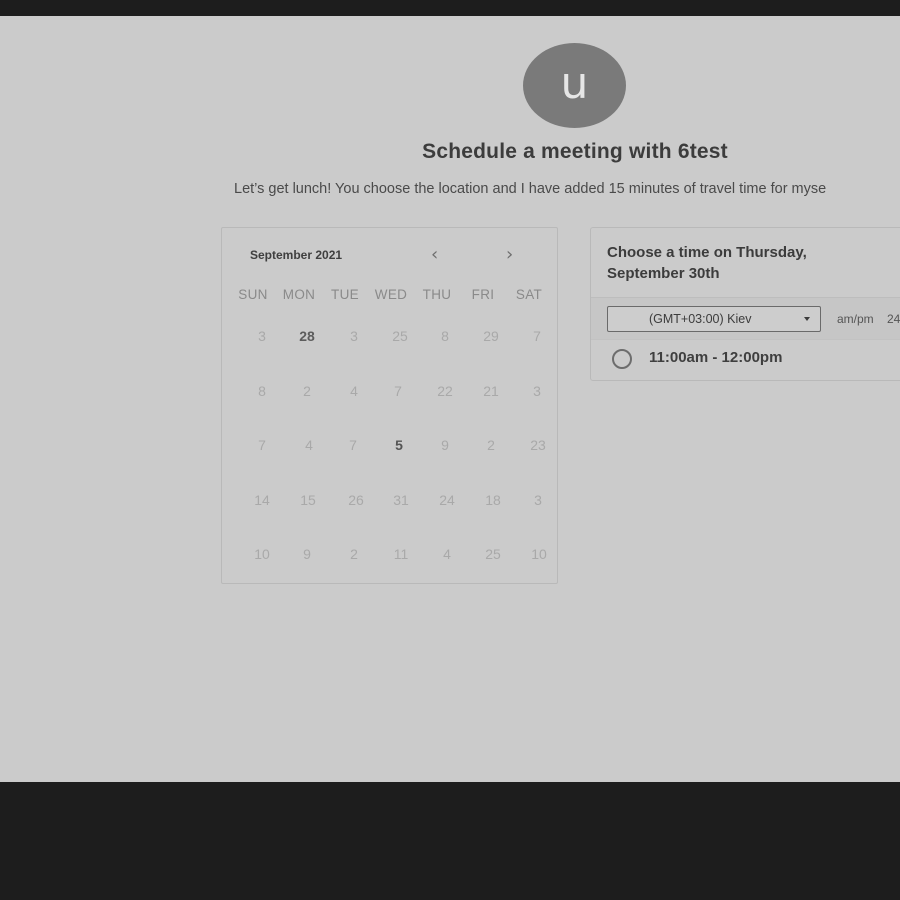 The height and width of the screenshot is (900, 900). What do you see at coordinates (575, 151) in the screenshot?
I see `page-title: Schedule a meeting with 6test` at bounding box center [575, 151].